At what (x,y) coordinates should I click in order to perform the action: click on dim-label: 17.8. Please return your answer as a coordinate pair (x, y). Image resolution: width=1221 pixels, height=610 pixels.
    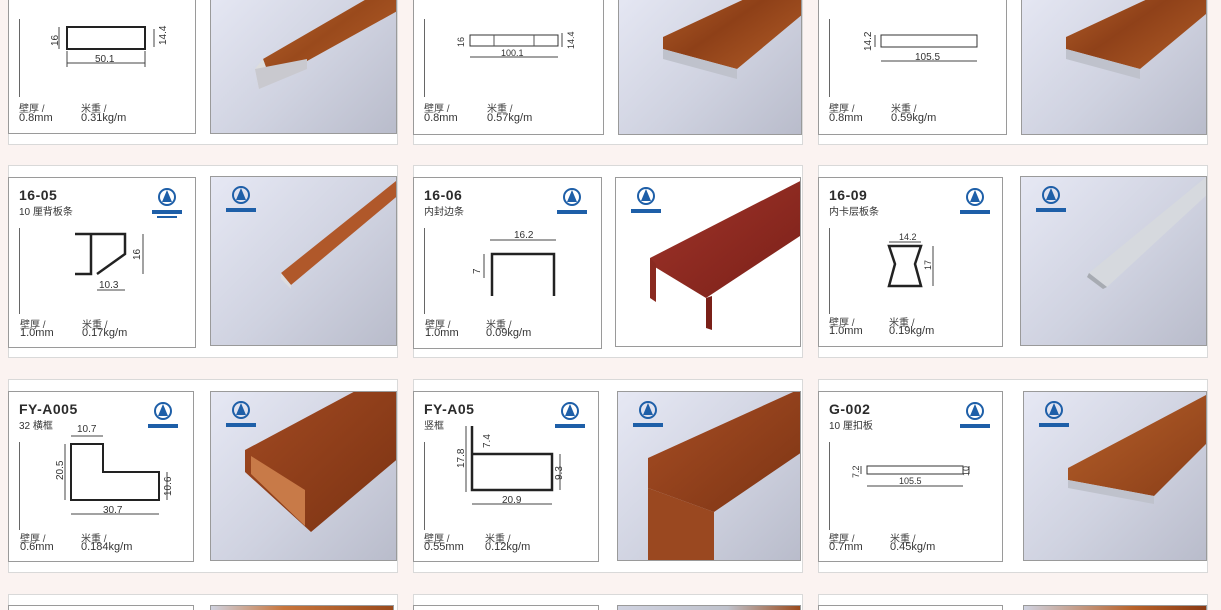
    Looking at the image, I should click on (461, 458).